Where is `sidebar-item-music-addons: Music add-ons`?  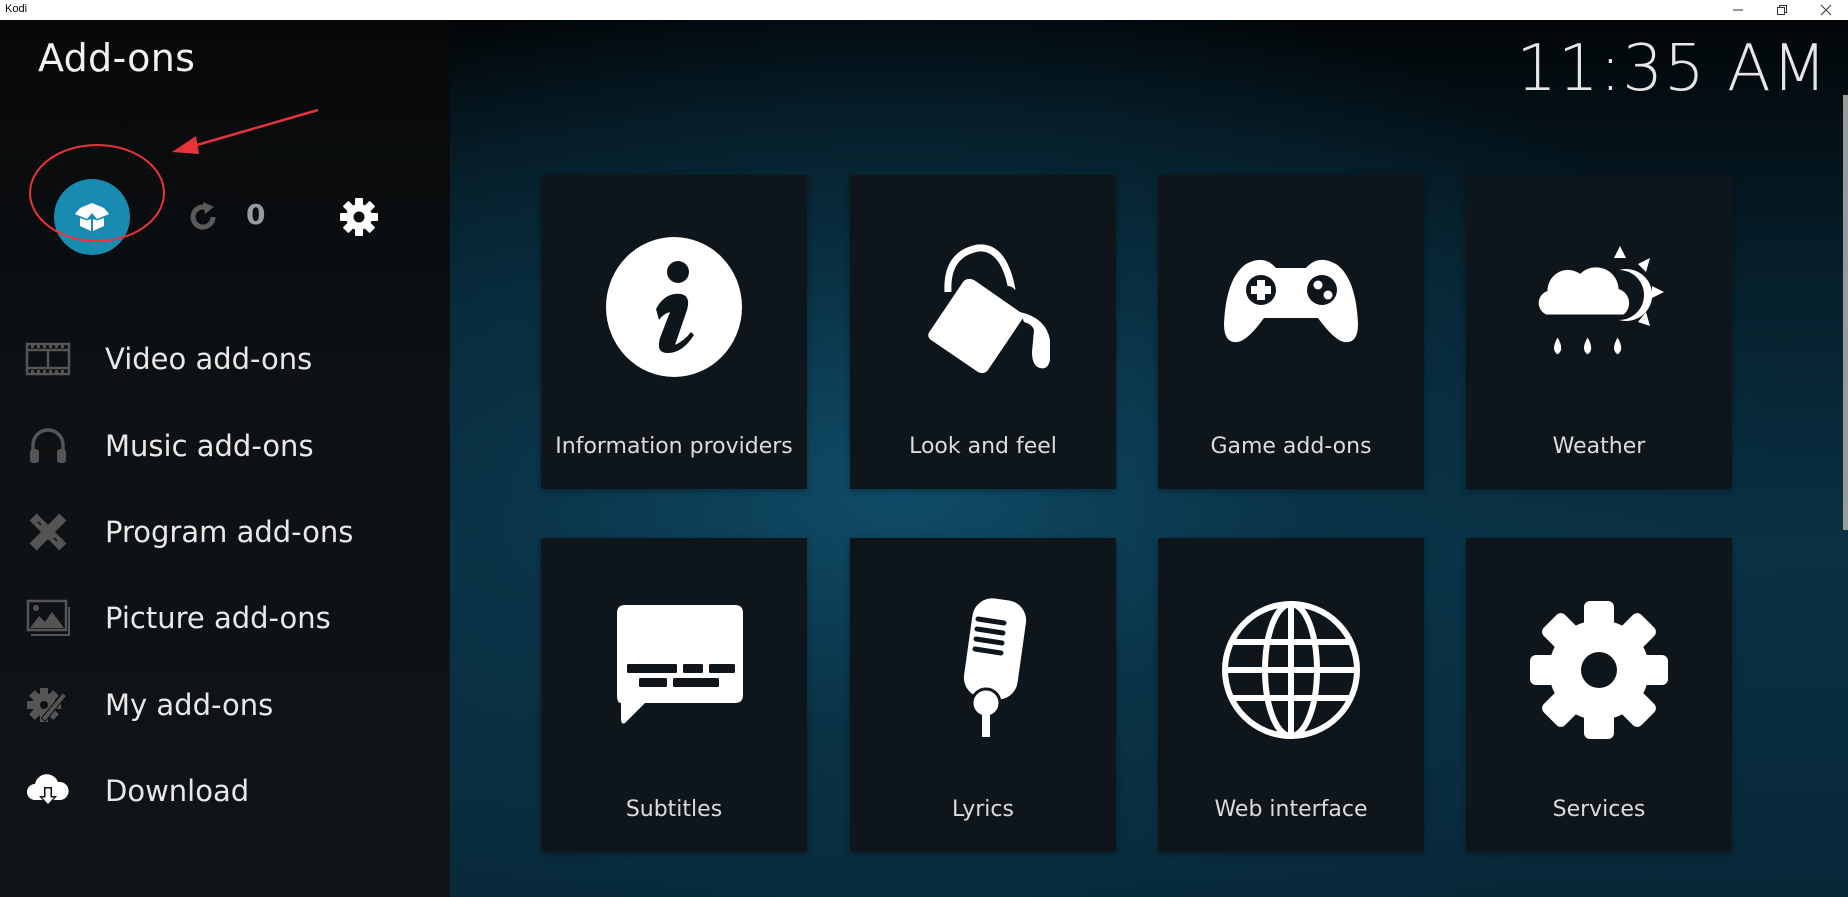
sidebar-item-music-addons: Music add-ons is located at coordinates (225, 445).